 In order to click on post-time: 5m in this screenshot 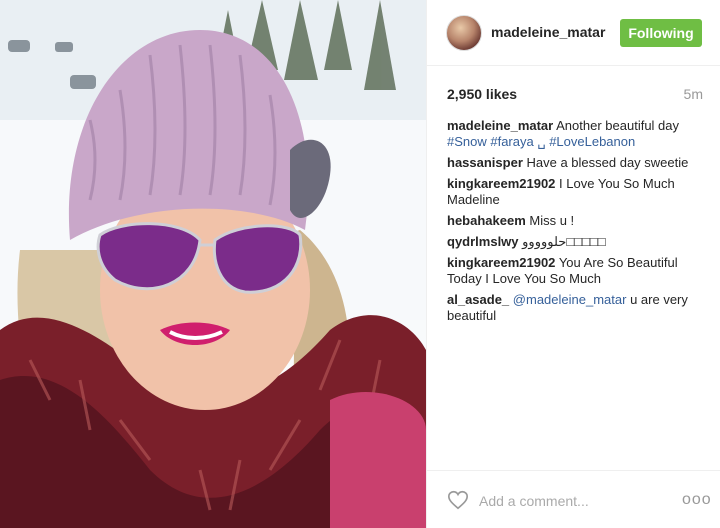, I will do `click(693, 94)`.